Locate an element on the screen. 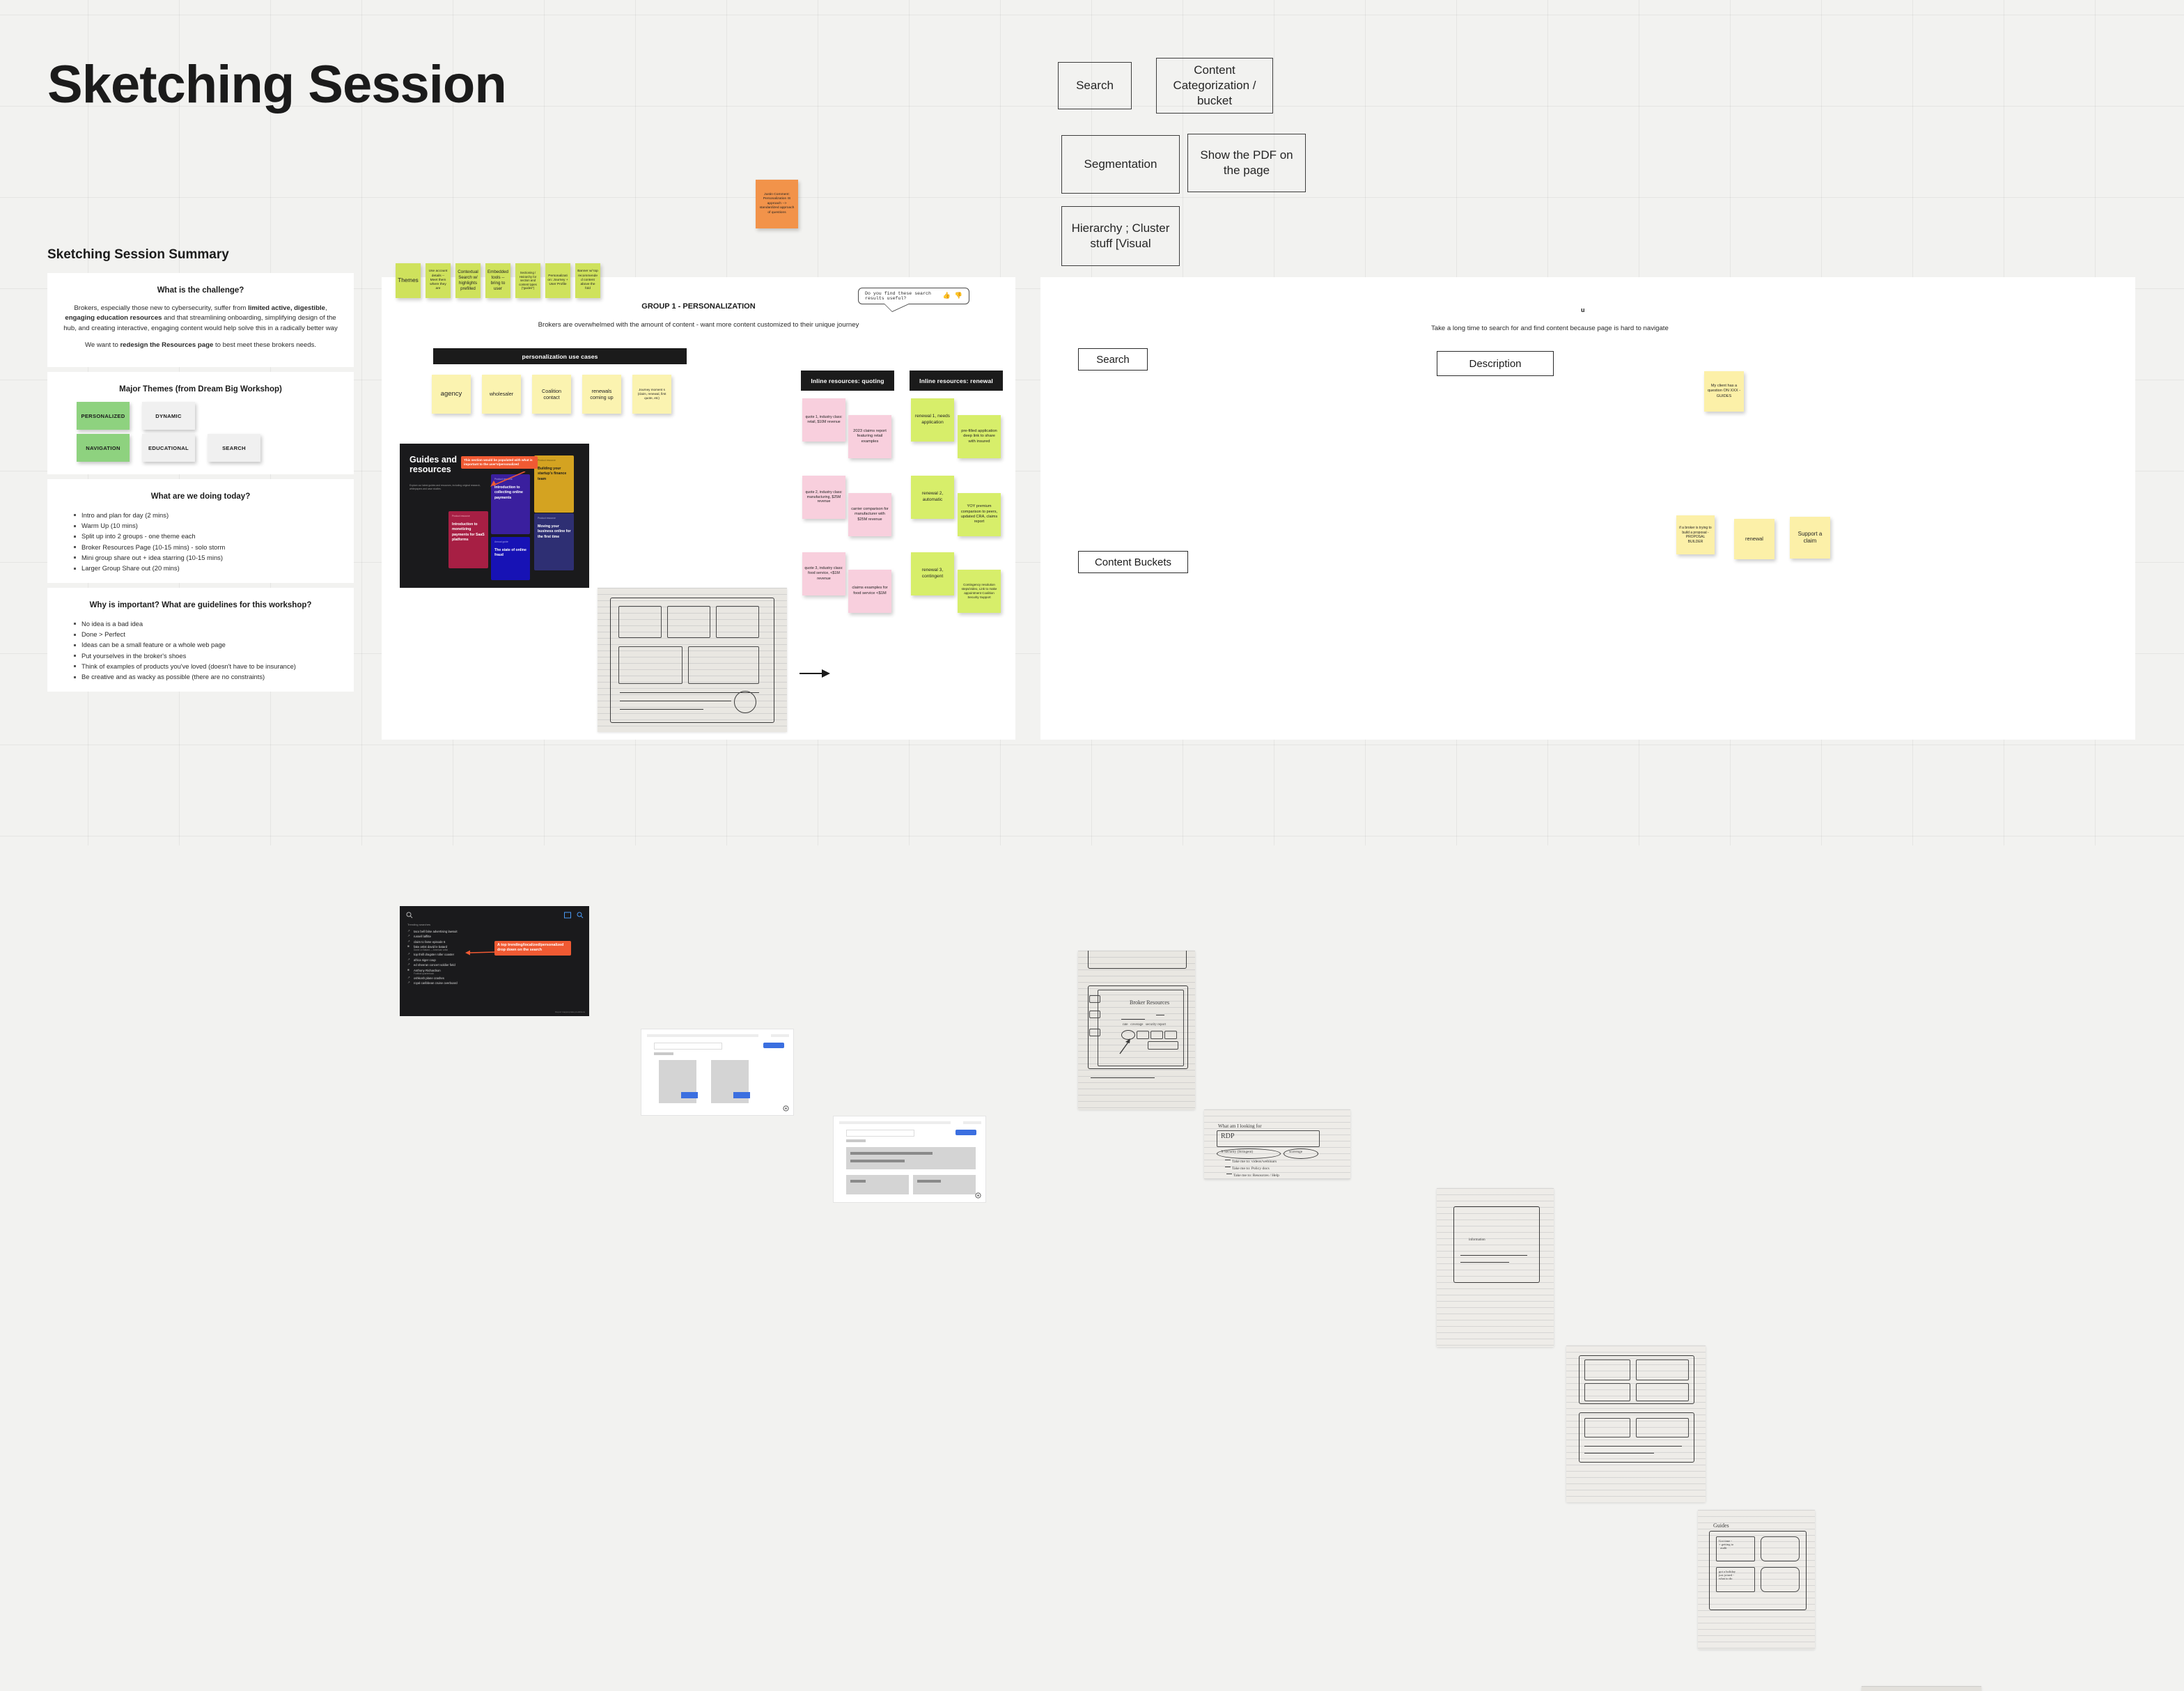 The height and width of the screenshot is (1691, 2184). idea-box-hierarchy-cluster: Hierarchy ; Cluster stuff [Visual is located at coordinates (1120, 236).